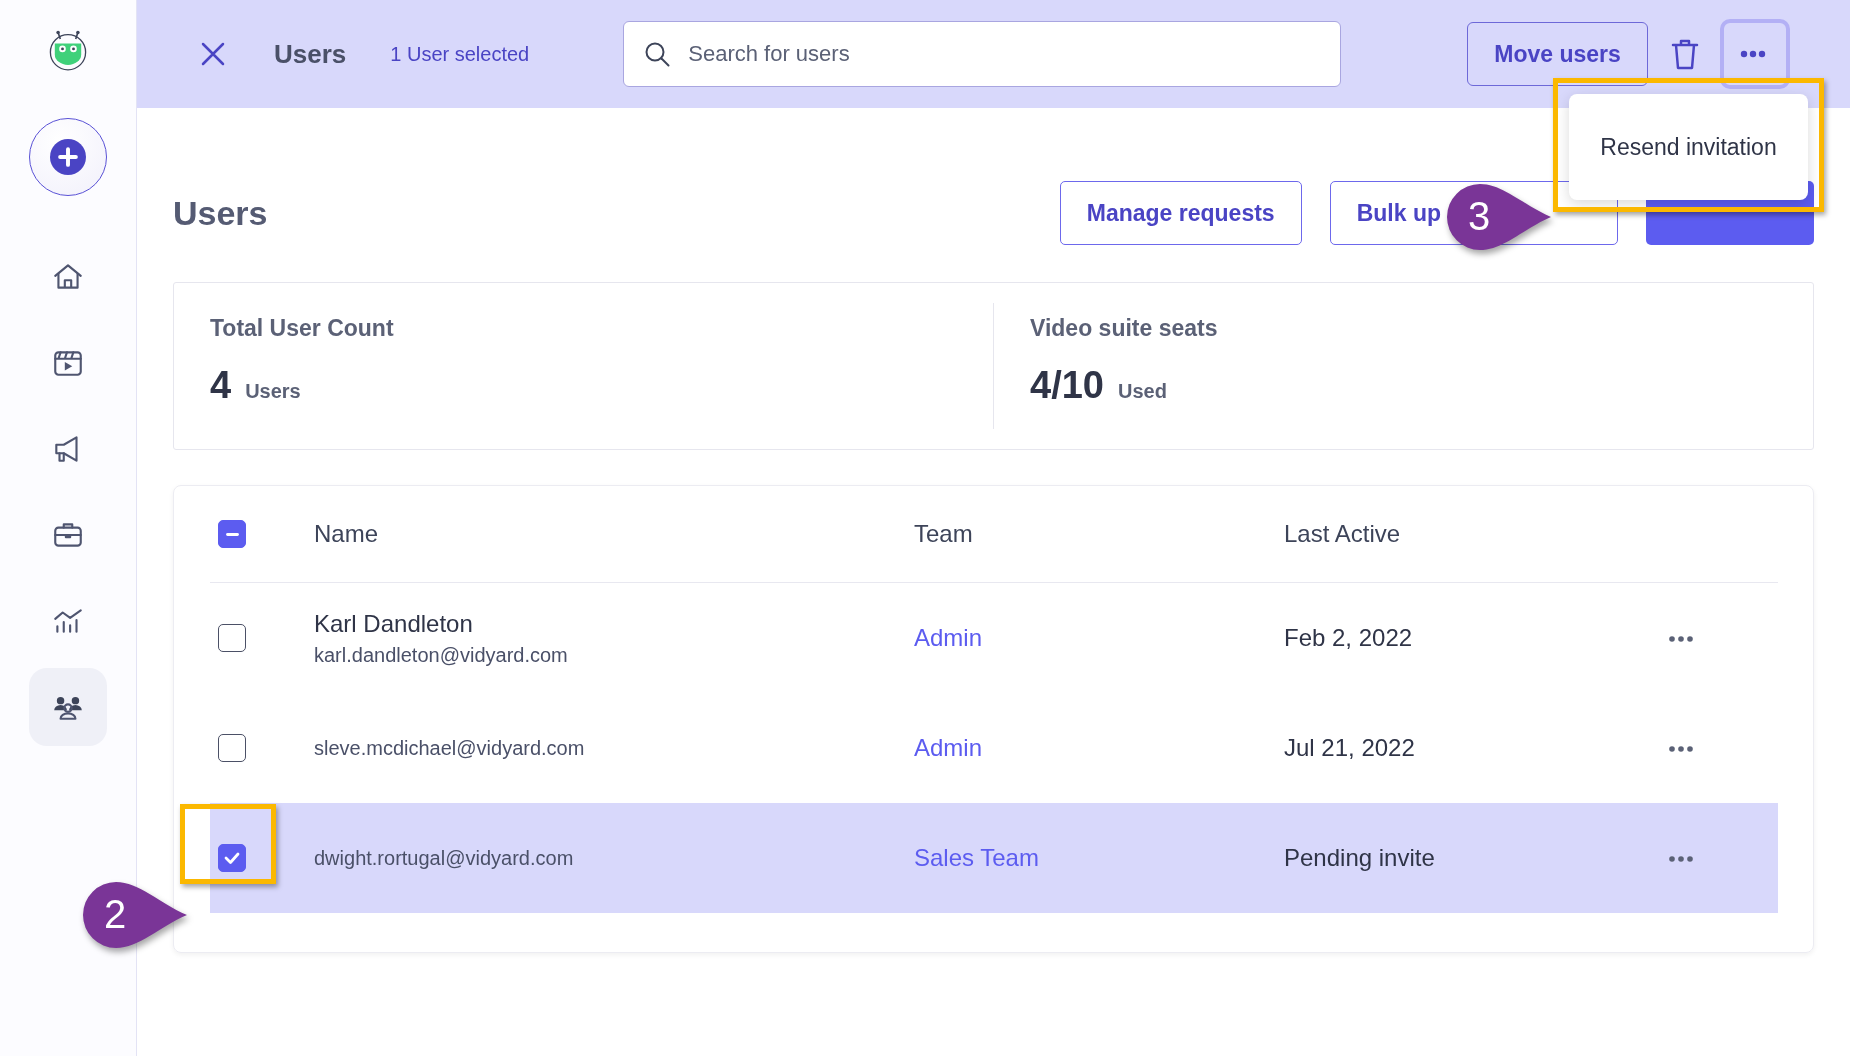 The image size is (1850, 1056). I want to click on plus-icon, so click(68, 157).